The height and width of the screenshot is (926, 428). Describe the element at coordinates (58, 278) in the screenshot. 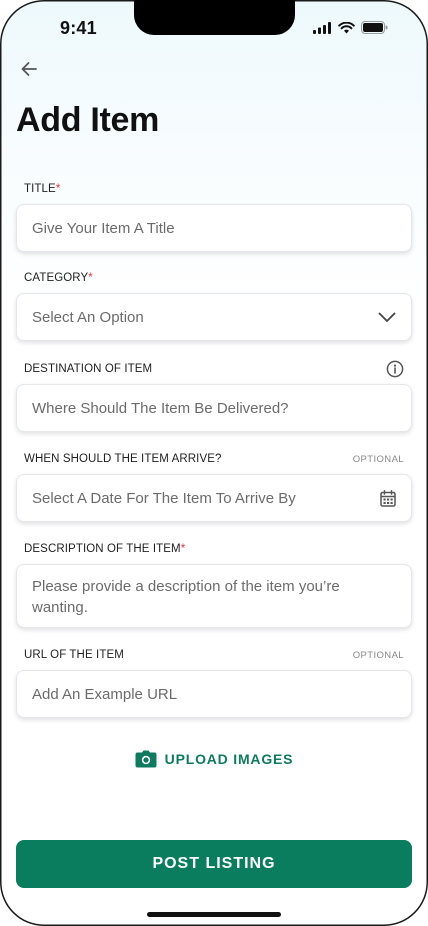

I see `category-label: CATEGORY*` at that location.